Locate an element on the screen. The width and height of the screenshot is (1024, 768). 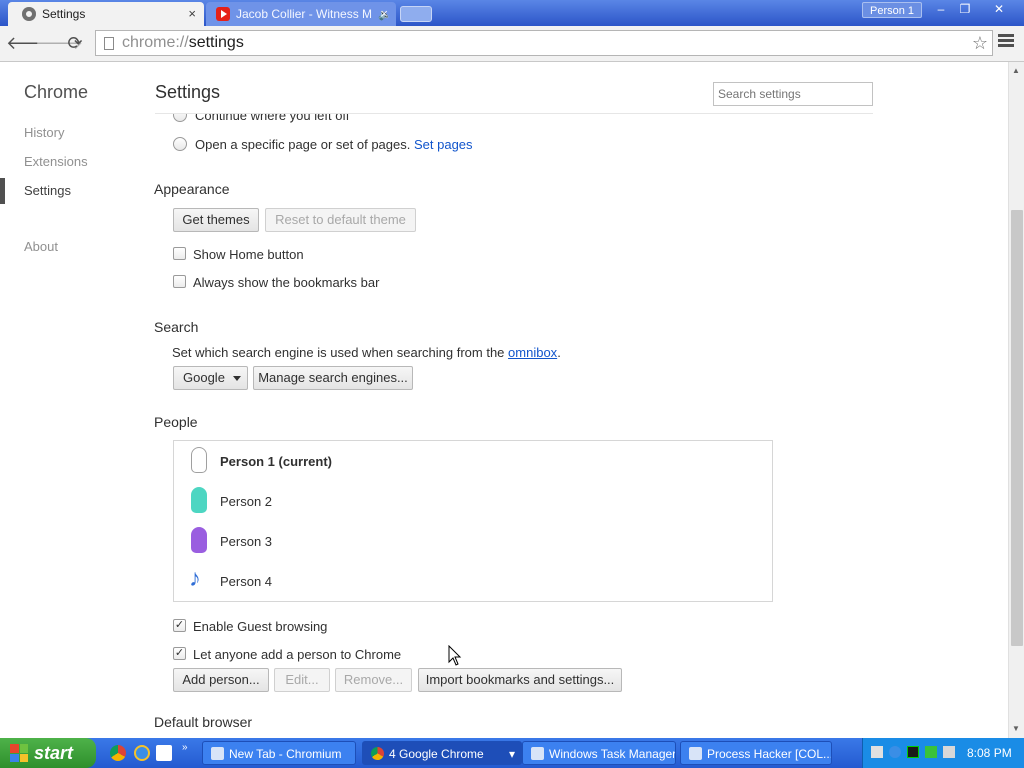
page-scrollbar: ▲ ▼ is located at coordinates (1016, 400).